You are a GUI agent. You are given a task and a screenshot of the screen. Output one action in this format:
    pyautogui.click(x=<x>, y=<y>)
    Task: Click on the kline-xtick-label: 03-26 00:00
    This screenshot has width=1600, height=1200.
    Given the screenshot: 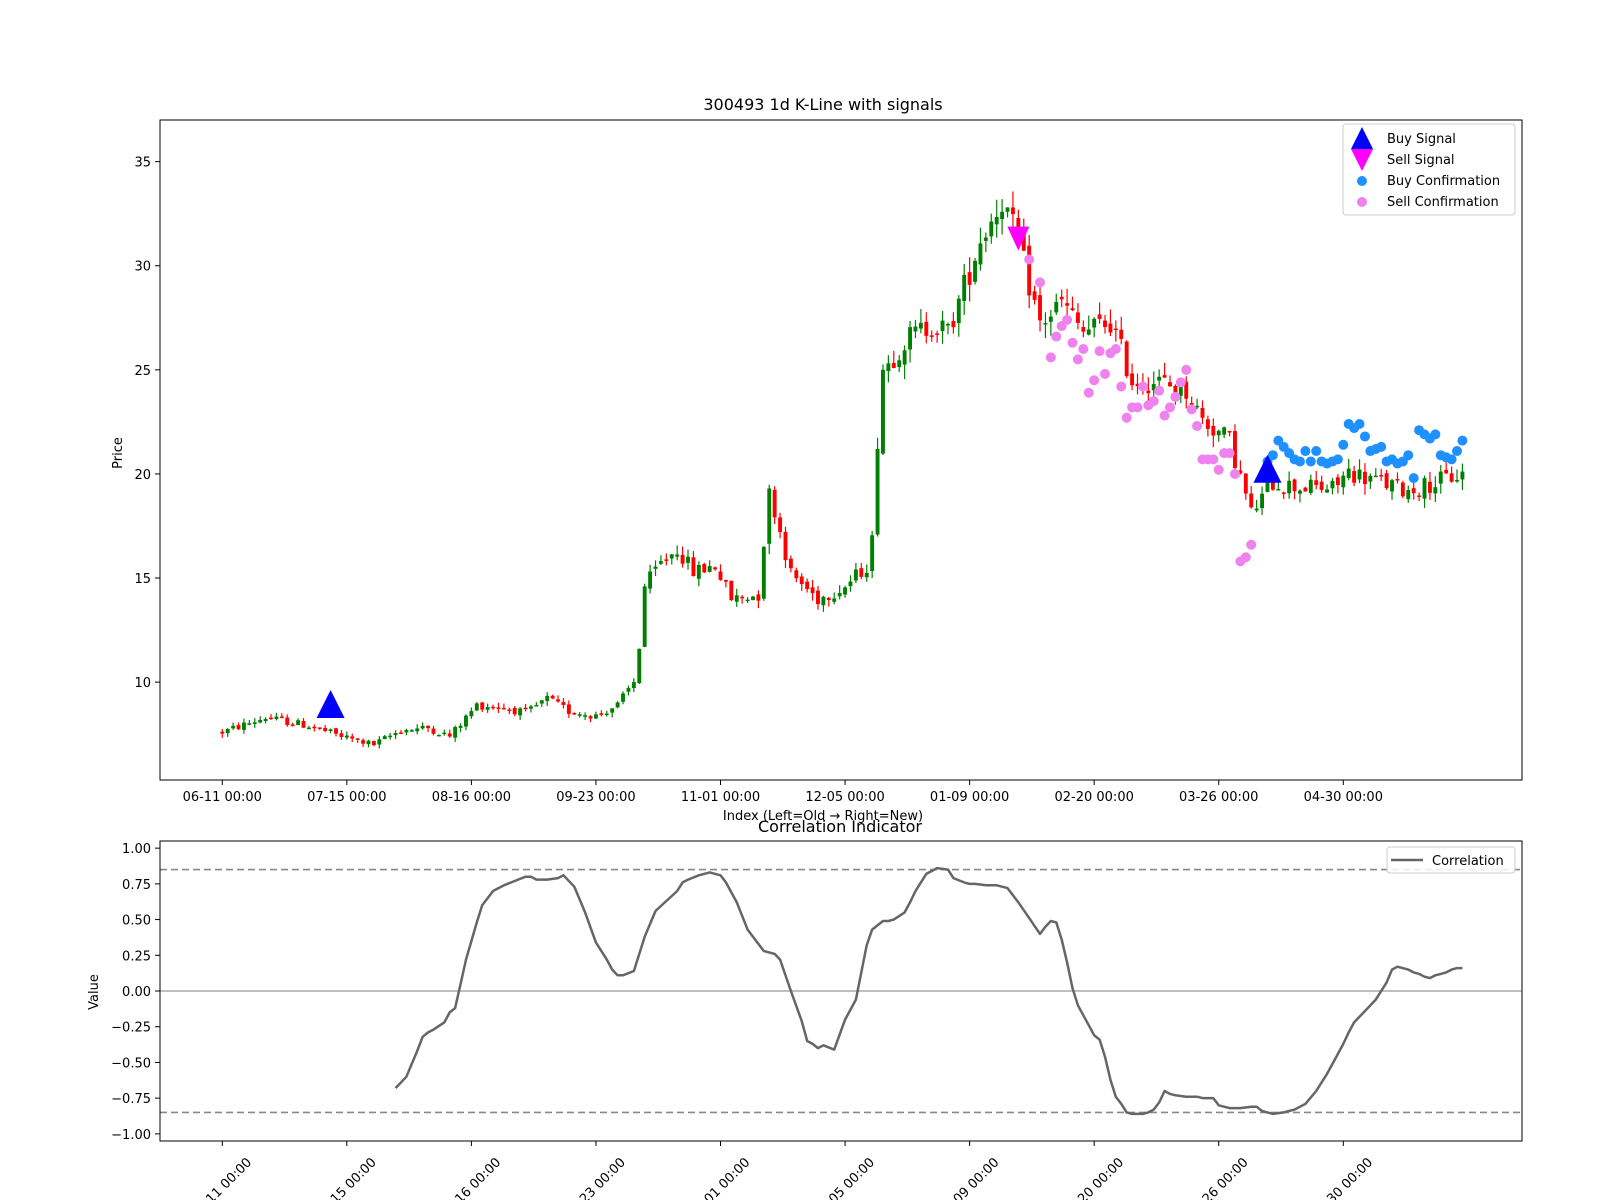 What is the action you would take?
    pyautogui.click(x=1218, y=797)
    